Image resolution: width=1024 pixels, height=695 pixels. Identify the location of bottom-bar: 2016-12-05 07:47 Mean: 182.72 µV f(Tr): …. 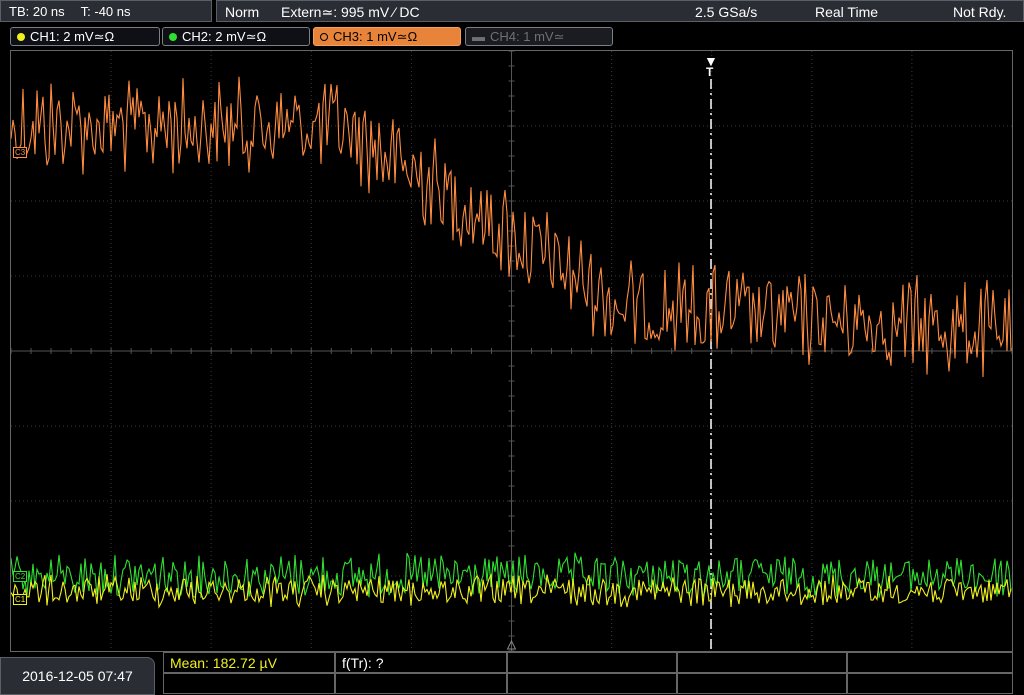
(512, 673).